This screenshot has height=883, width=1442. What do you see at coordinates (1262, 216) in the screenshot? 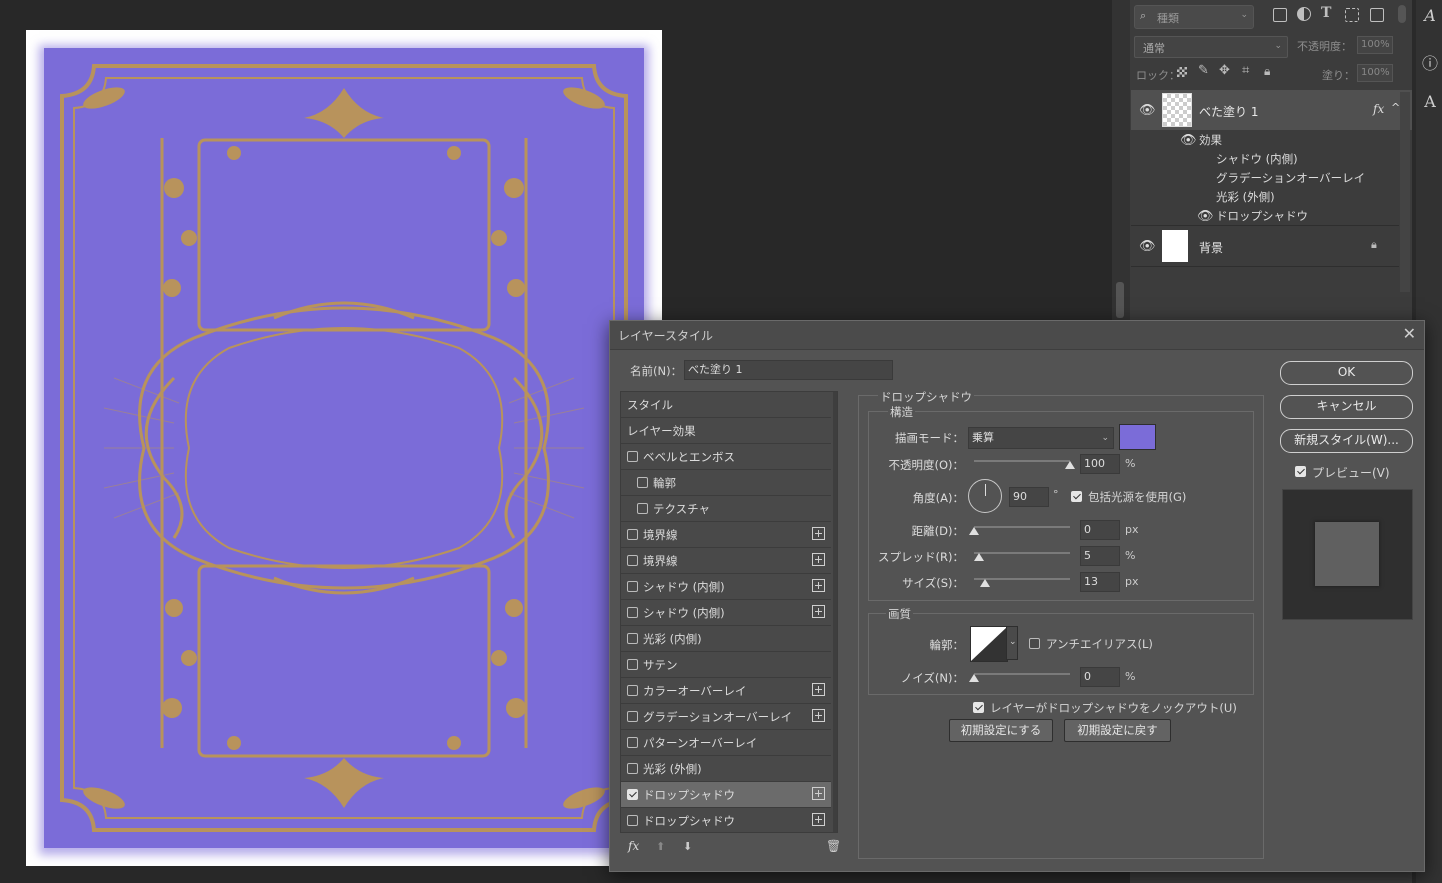
I see `effect-item: ドロップシャドウ` at bounding box center [1262, 216].